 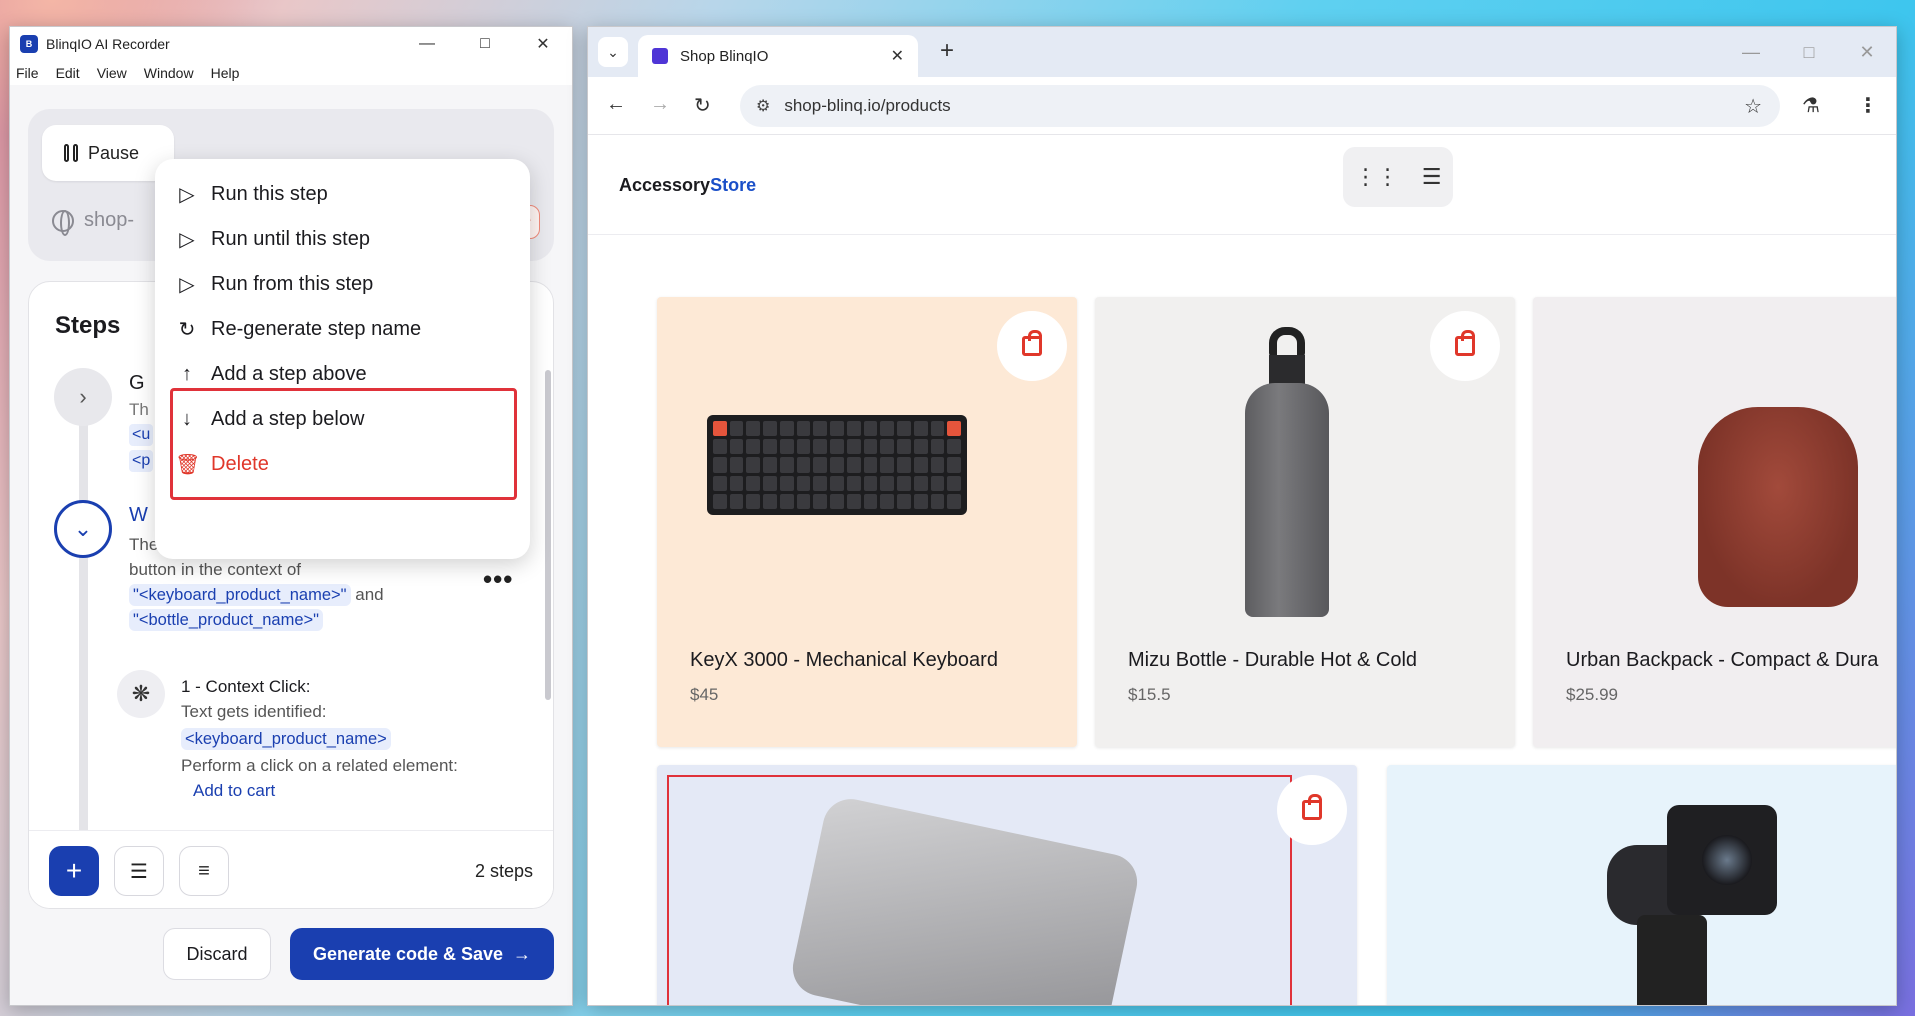 What do you see at coordinates (498, 579) in the screenshot?
I see `more-options-icon: •••` at bounding box center [498, 579].